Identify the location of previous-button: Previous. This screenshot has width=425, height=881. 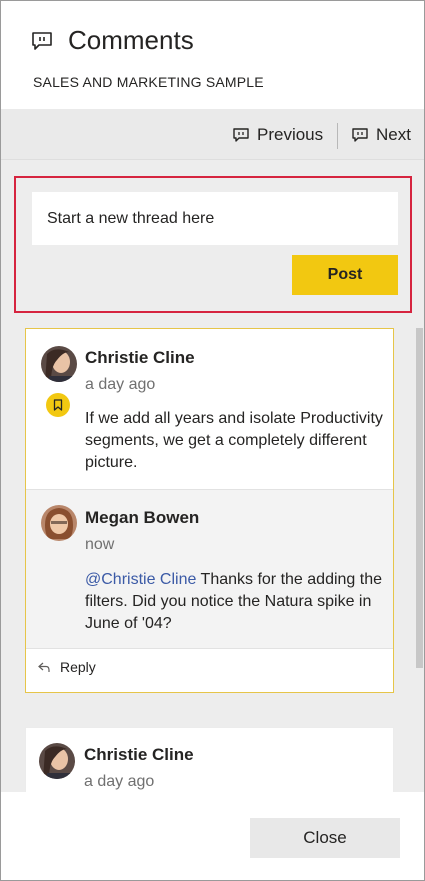
(278, 135).